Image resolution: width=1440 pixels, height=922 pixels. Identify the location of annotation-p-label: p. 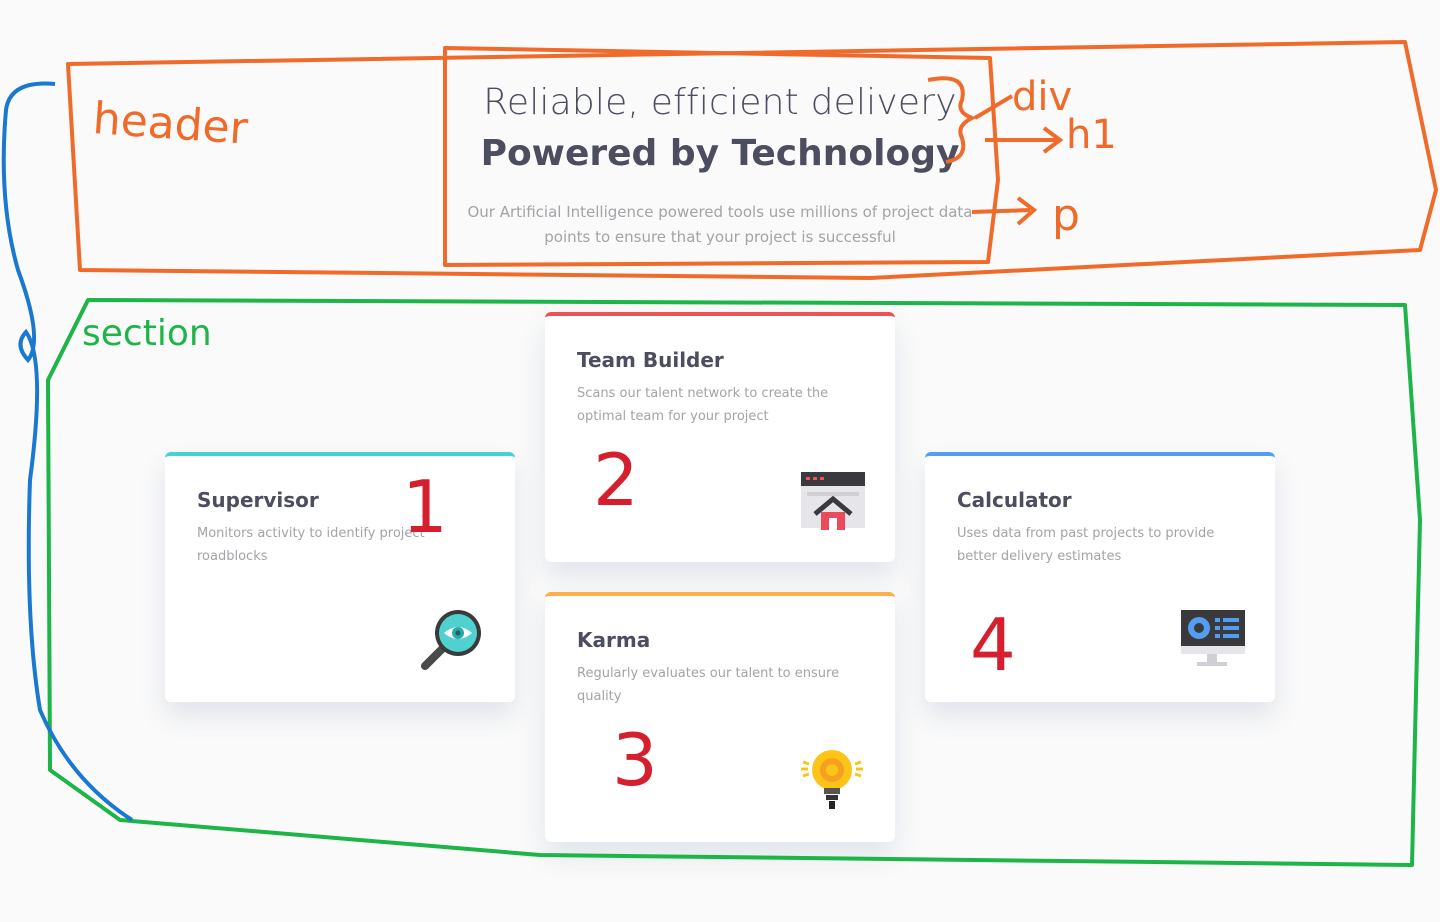
(1066, 215).